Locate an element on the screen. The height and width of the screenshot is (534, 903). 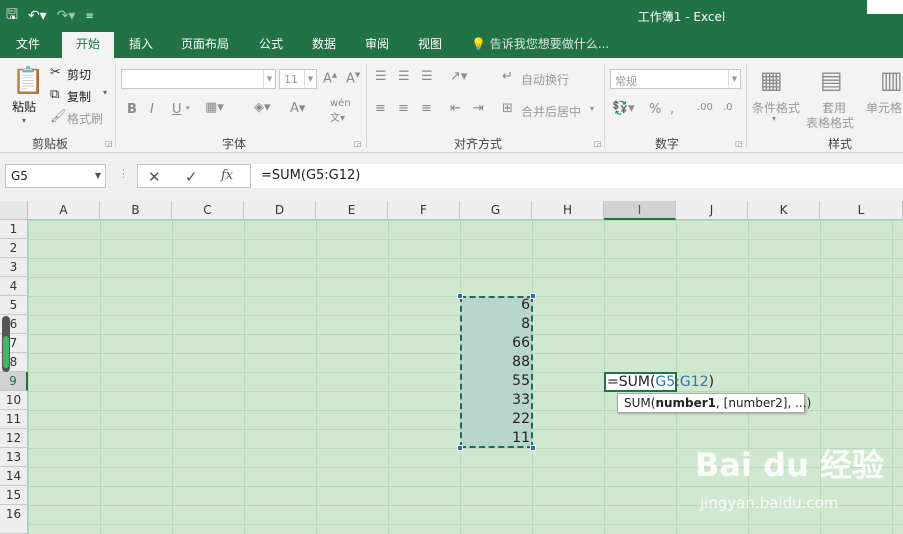
wrap-text-button: 自动换行 is located at coordinates (545, 79).